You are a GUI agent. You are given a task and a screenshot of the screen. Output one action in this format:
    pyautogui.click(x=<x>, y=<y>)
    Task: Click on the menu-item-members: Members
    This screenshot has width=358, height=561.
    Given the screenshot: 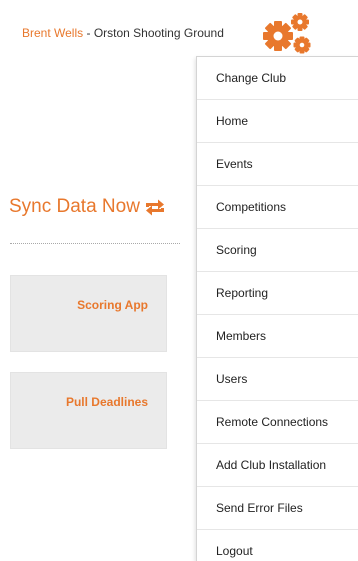 What is the action you would take?
    pyautogui.click(x=277, y=336)
    